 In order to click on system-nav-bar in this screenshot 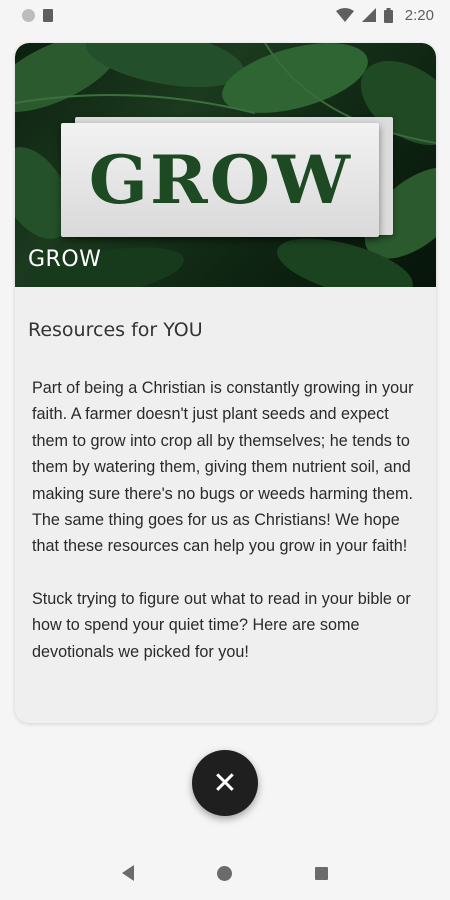, I will do `click(225, 873)`.